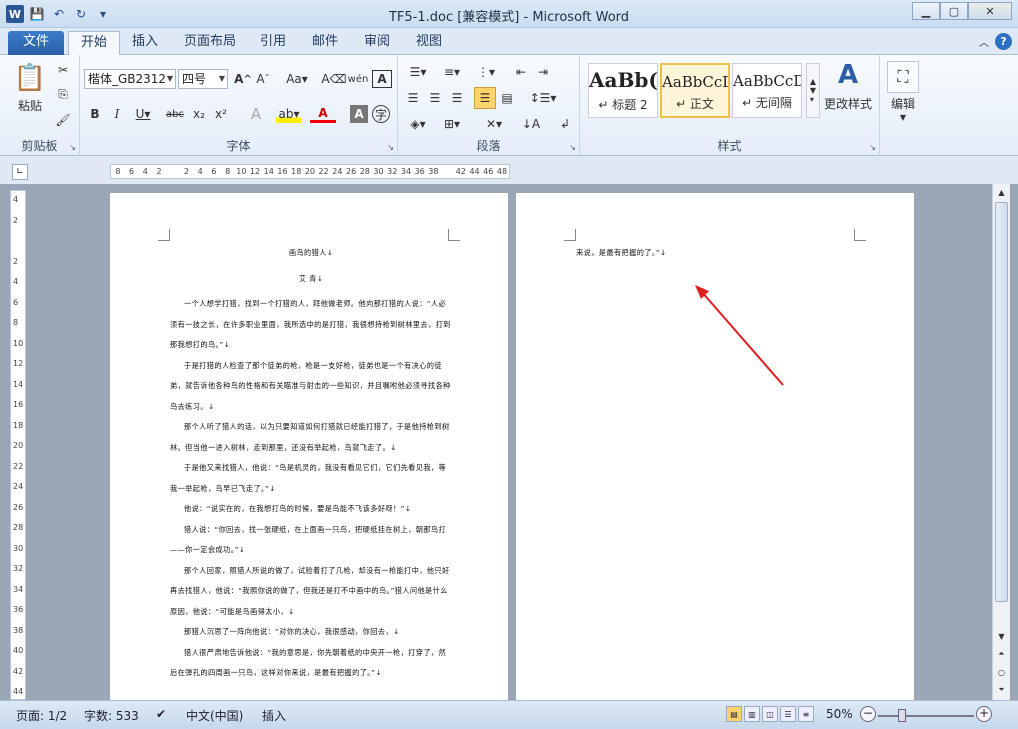 The image size is (1018, 729). What do you see at coordinates (221, 114) in the screenshot?
I see `superscript-icon: x²` at bounding box center [221, 114].